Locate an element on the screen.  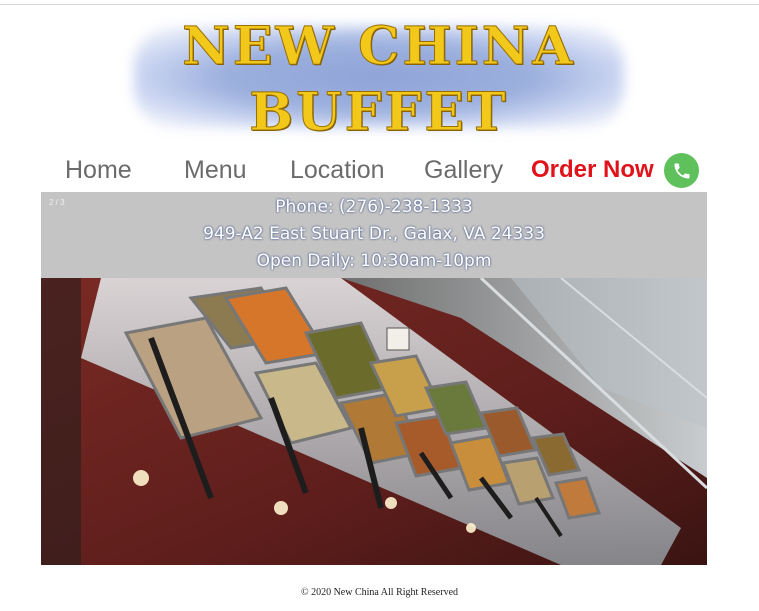
nav-home: Home is located at coordinates (98, 170).